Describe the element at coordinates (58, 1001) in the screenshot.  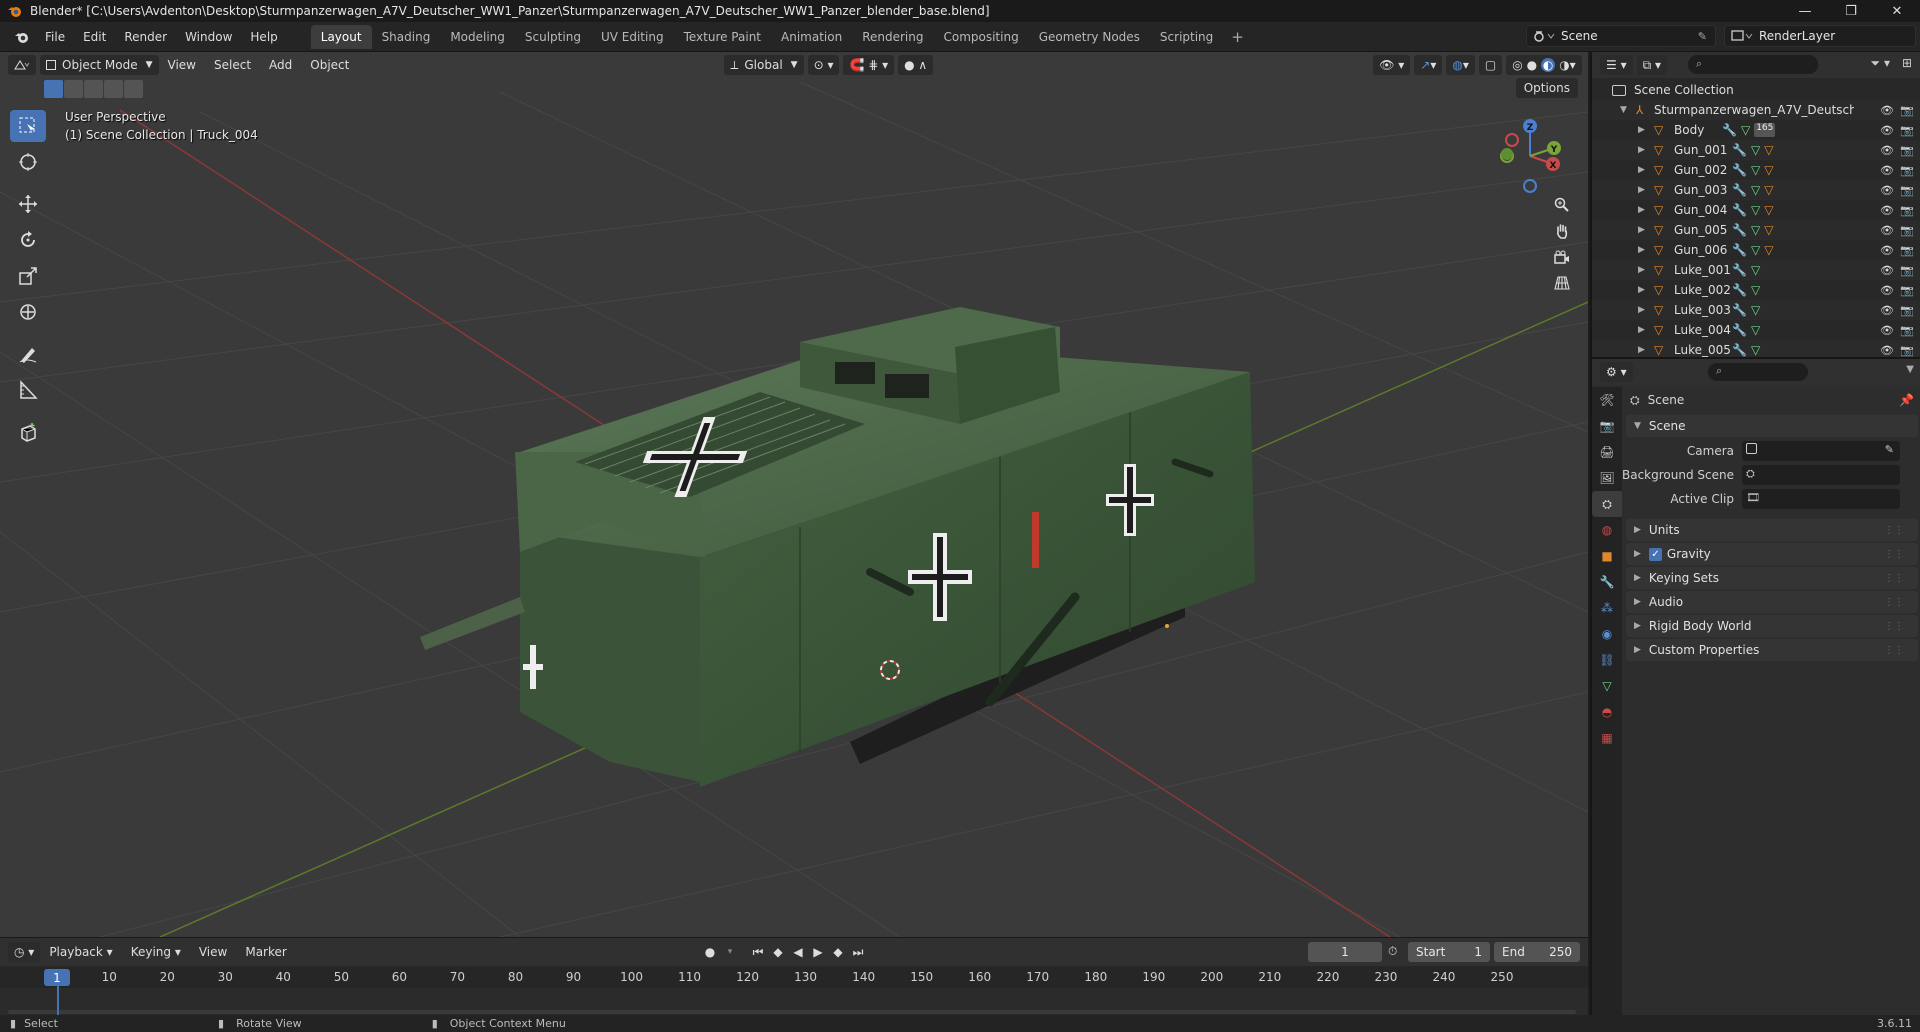
I see `playhead-line` at that location.